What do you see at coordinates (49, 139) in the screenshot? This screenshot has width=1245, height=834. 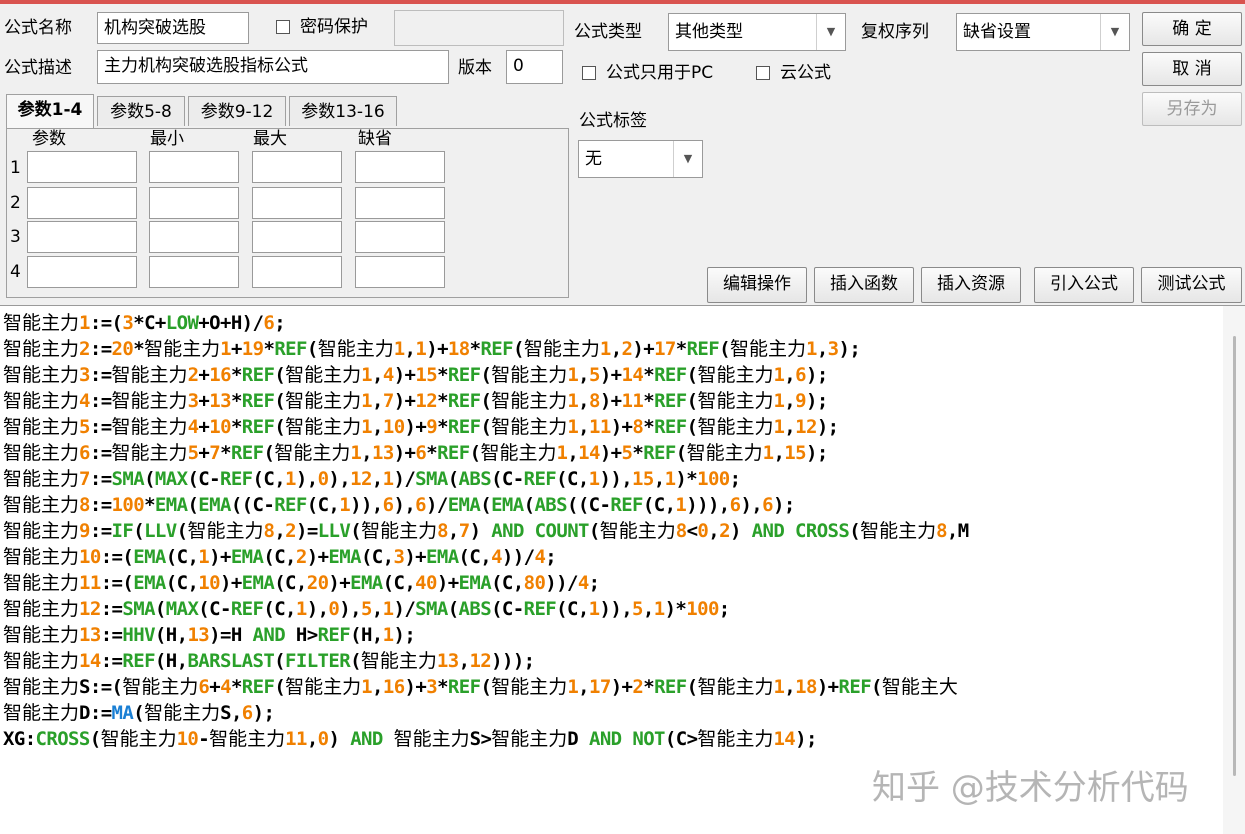 I see `param-col-name: 参数` at bounding box center [49, 139].